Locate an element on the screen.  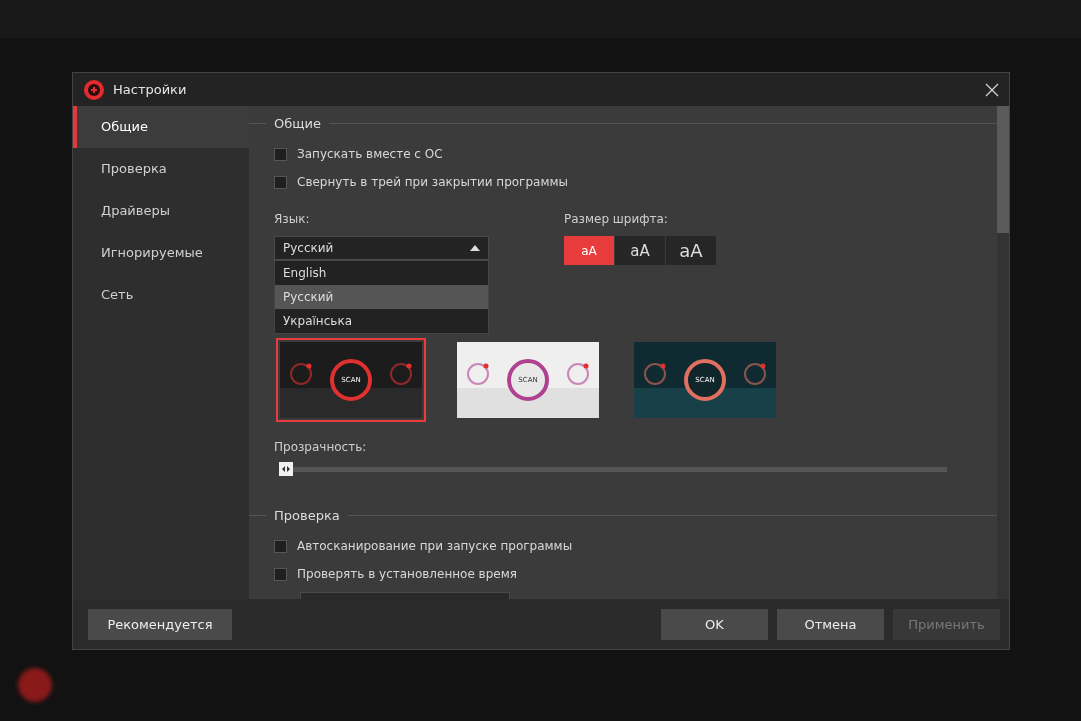
field-label: Язык: is located at coordinates (292, 219).